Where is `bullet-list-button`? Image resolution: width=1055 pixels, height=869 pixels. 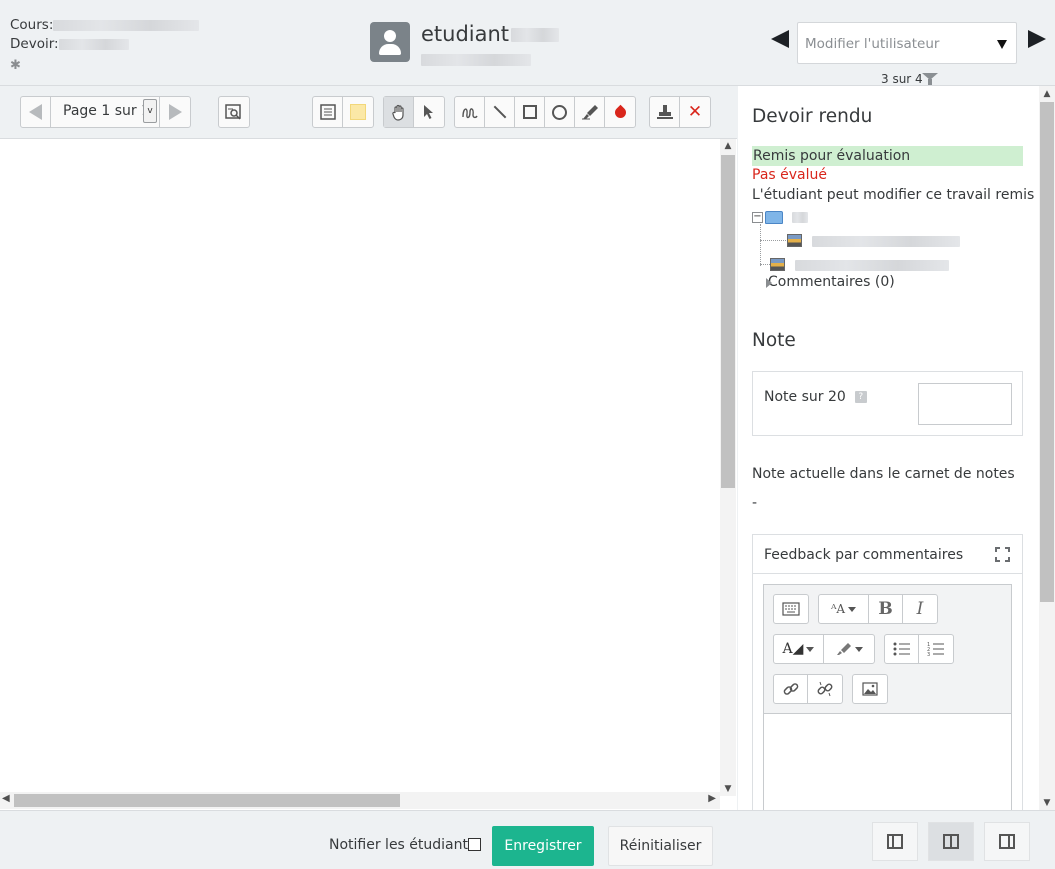 bullet-list-button is located at coordinates (902, 649).